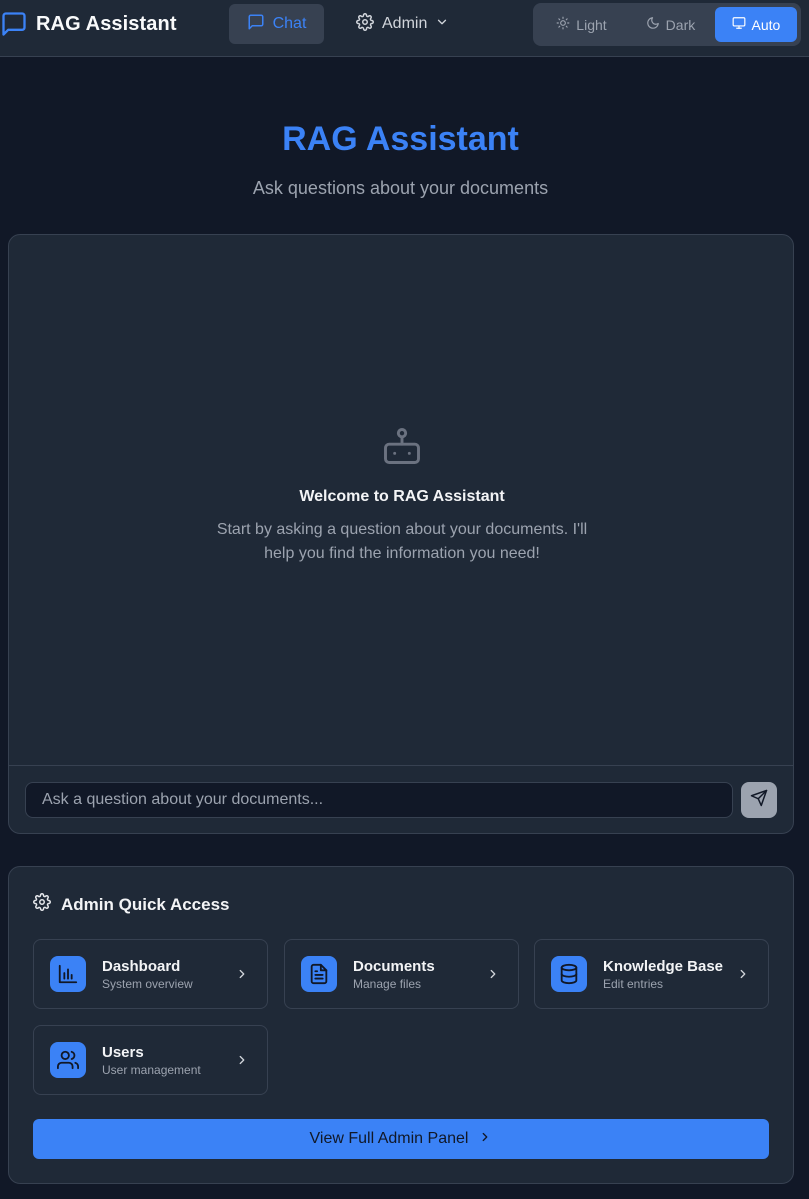 The image size is (809, 1199). I want to click on chat-input, so click(379, 800).